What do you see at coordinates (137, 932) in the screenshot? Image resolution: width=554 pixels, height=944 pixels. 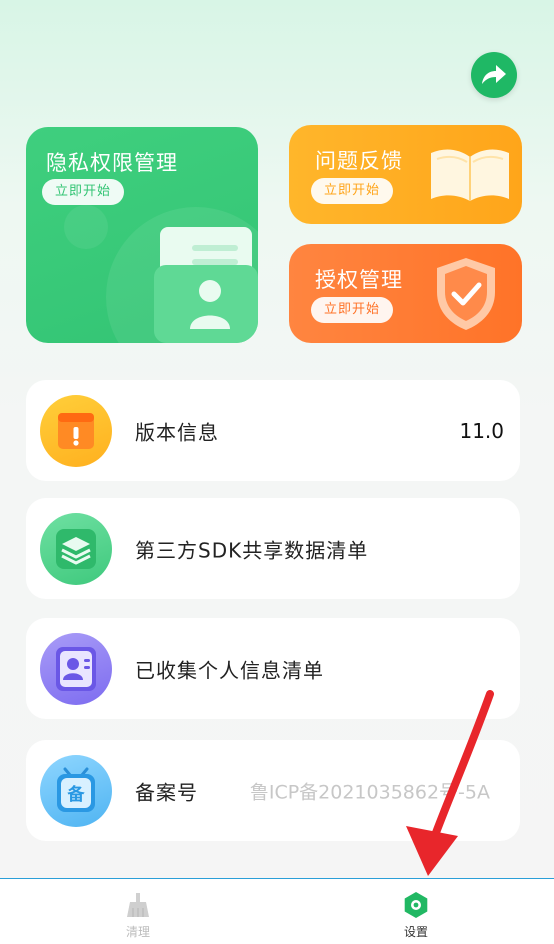 I see `tab-clean-label: 清理` at bounding box center [137, 932].